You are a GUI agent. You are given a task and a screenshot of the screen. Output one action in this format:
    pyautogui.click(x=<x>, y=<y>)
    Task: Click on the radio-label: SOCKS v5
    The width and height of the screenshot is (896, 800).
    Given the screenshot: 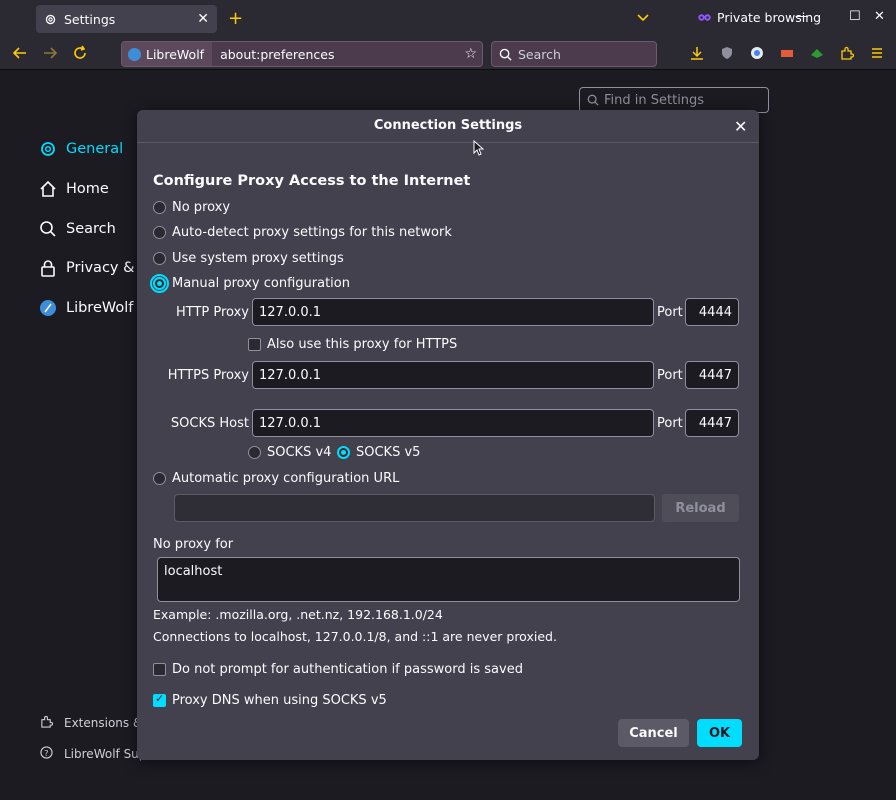 What is the action you would take?
    pyautogui.click(x=388, y=452)
    